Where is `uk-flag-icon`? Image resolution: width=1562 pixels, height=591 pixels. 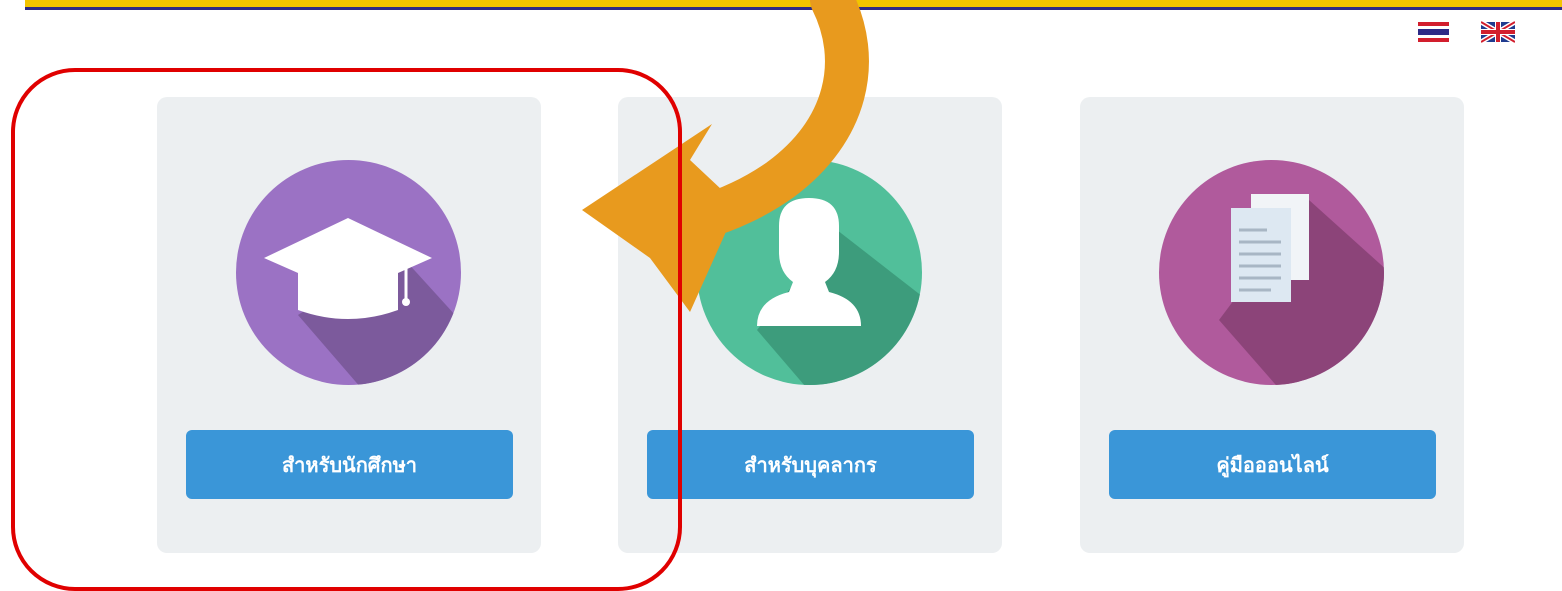 uk-flag-icon is located at coordinates (1498, 32).